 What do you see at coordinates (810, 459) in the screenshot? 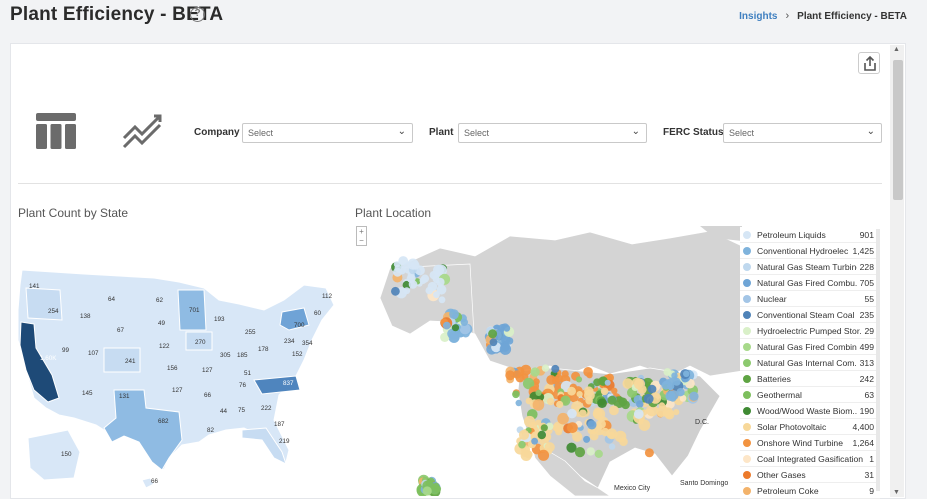
I see `legend-item: Coal Integrated Gasification ... 1` at bounding box center [810, 459].